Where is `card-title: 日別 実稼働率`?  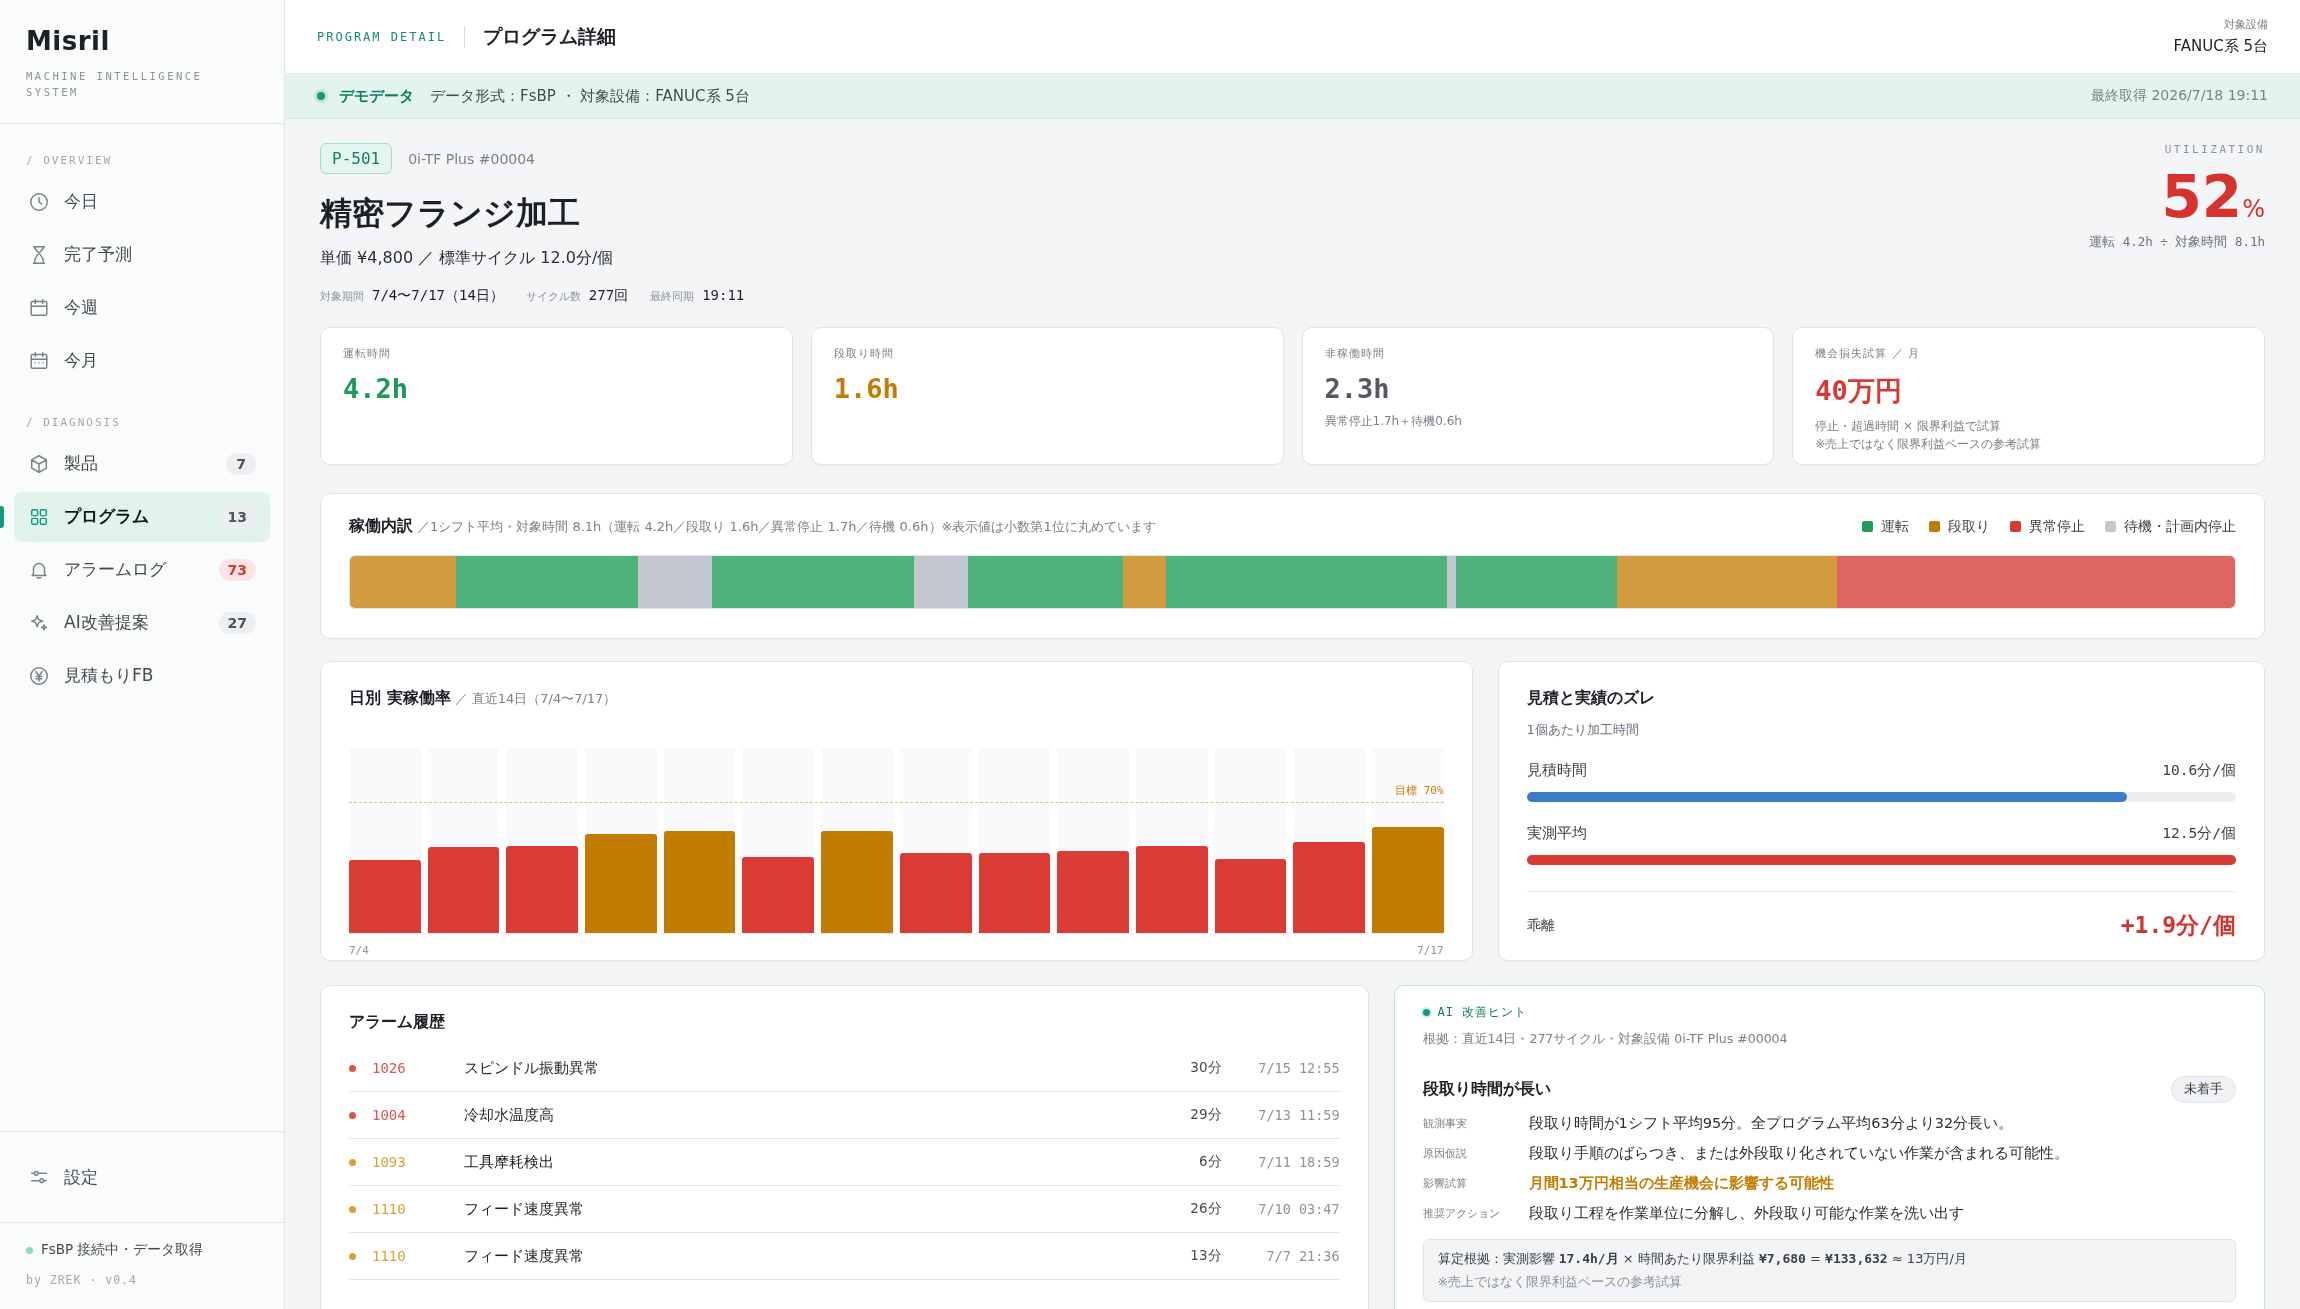
card-title: 日別 実稼働率 is located at coordinates (400, 698).